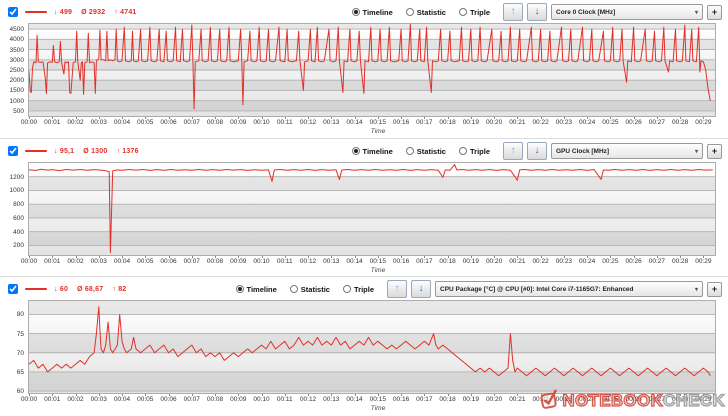 This screenshot has width=728, height=416. Describe the element at coordinates (18, 218) in the screenshot. I see `y-axis-label: 600` at that location.